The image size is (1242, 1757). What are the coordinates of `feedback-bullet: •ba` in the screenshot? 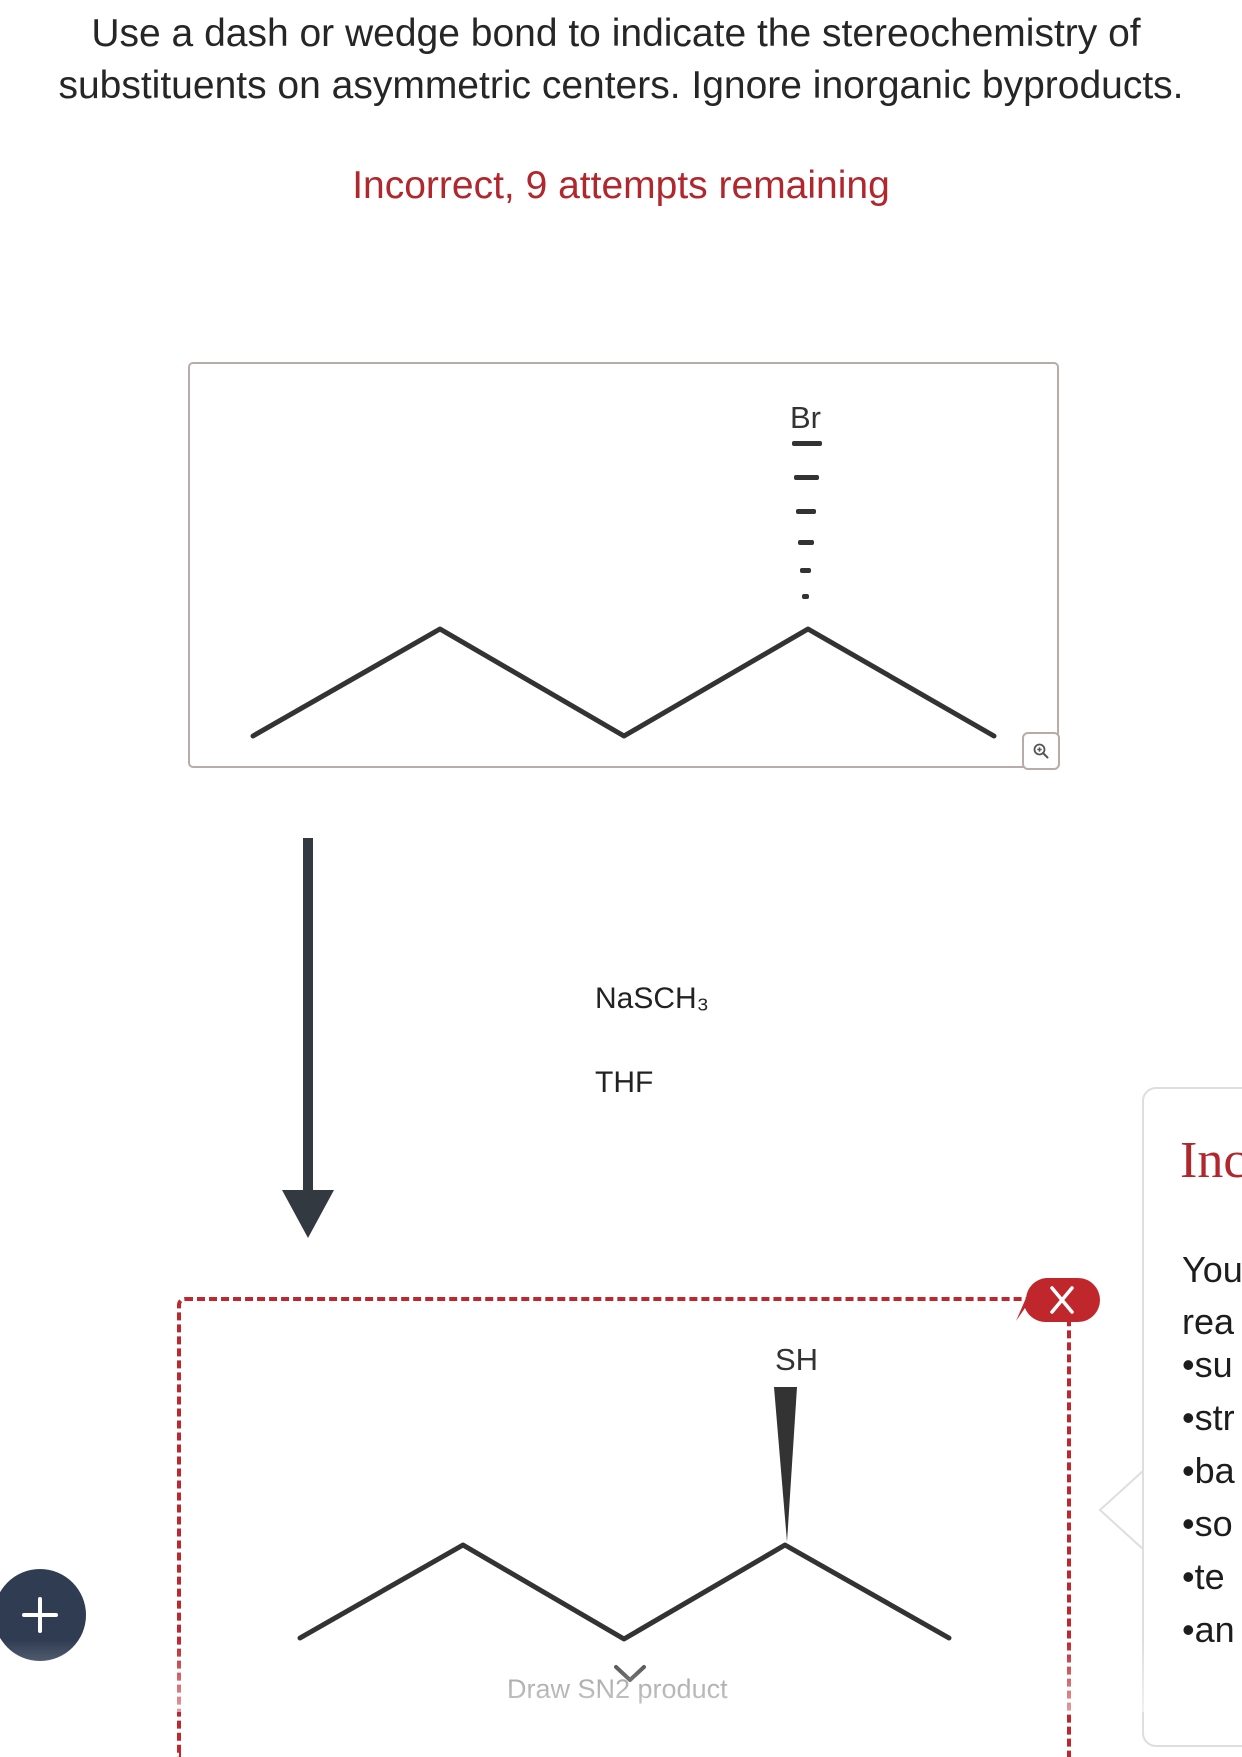 It's located at (1208, 1470).